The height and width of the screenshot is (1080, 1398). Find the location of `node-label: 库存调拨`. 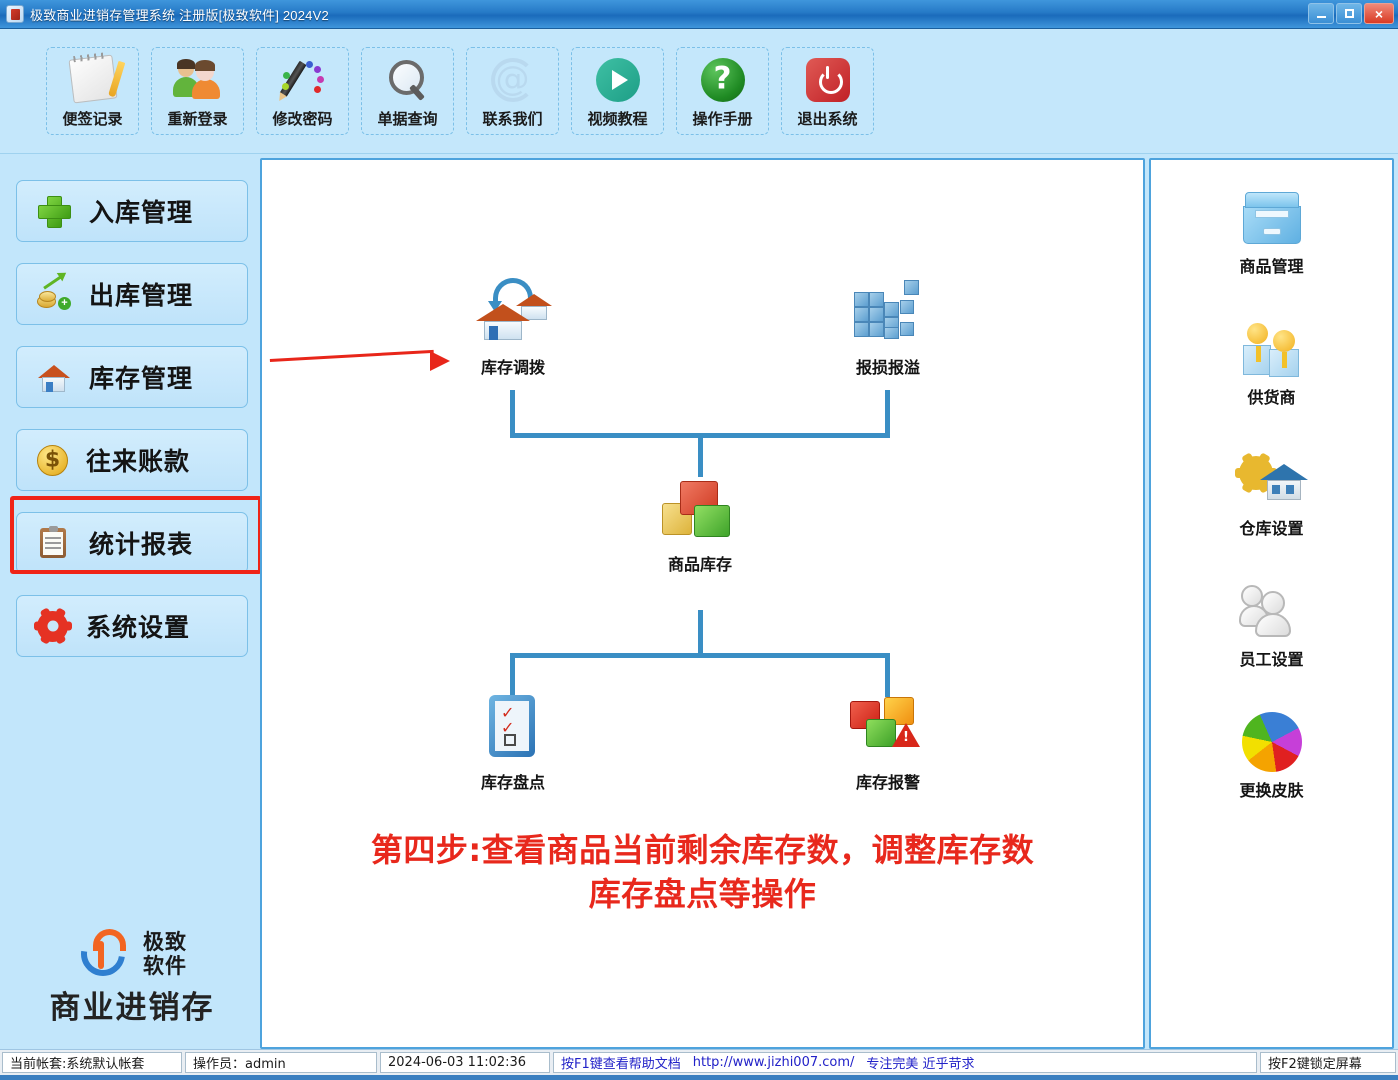

node-label: 库存调拨 is located at coordinates (512, 367).